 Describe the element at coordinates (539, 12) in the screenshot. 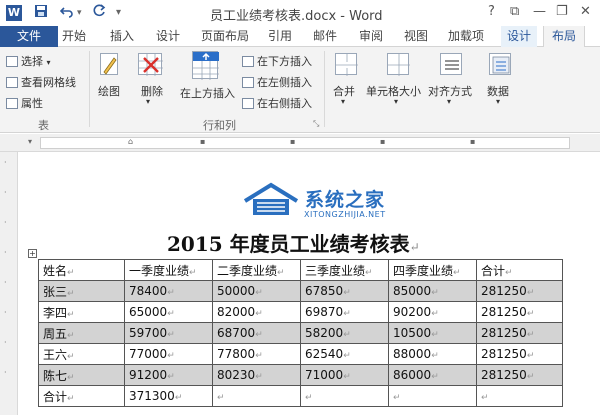

I see `minimize-button: —` at that location.